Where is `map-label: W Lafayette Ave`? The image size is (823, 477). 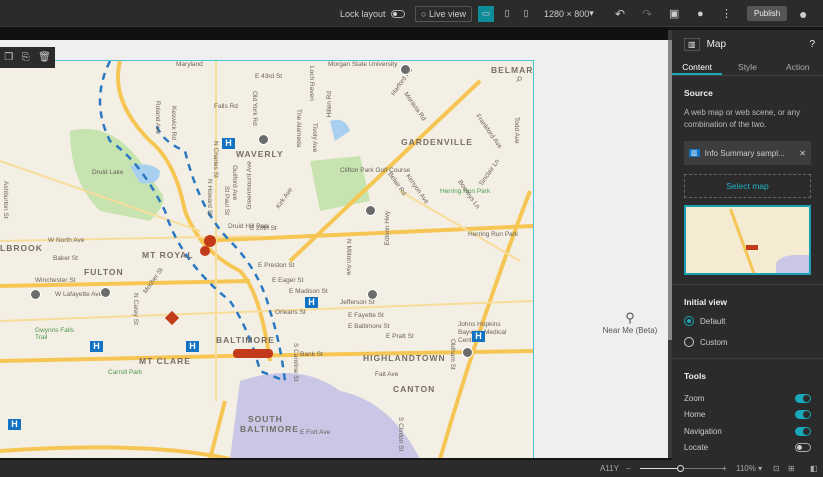 map-label: W Lafayette Ave is located at coordinates (79, 294).